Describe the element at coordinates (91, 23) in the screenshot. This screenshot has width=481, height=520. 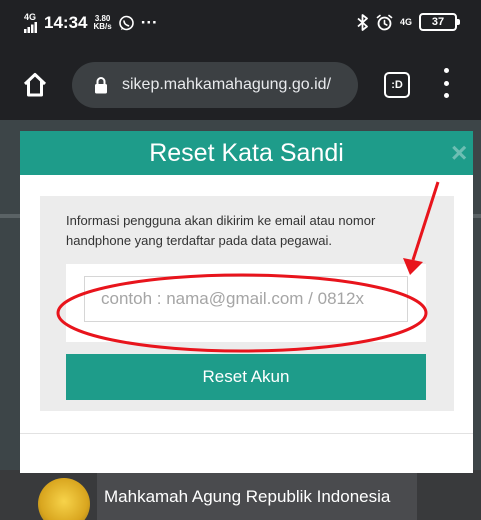
I see `status-left: 4G 14:34 3.80 KB/s ···` at that location.